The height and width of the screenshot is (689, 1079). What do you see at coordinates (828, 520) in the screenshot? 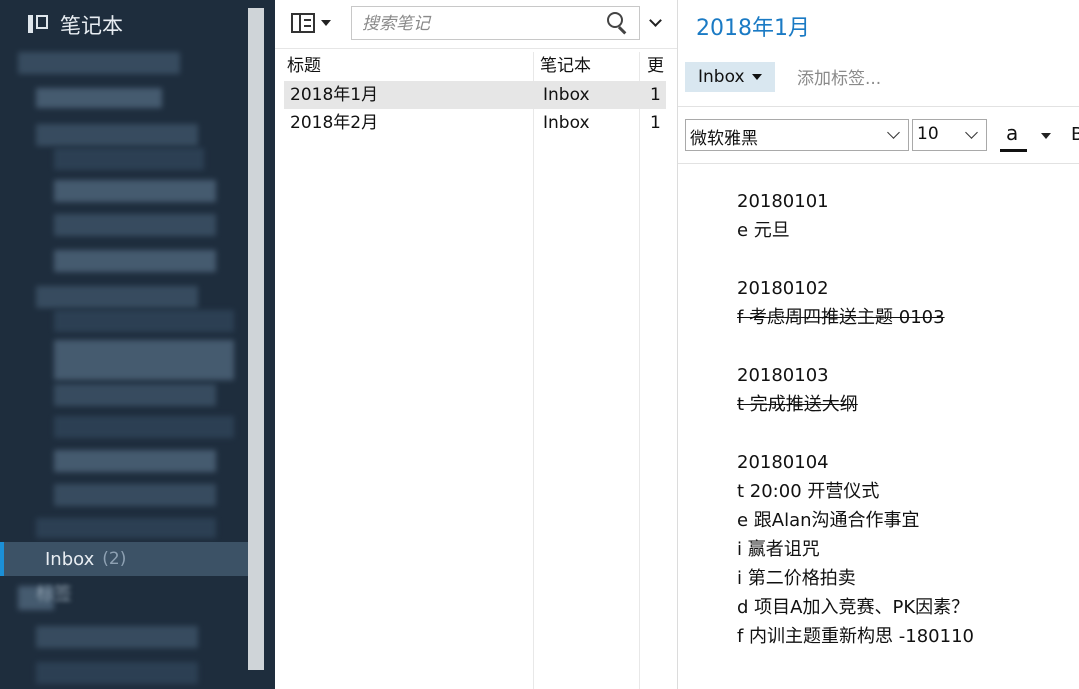
I see `note-line: e 跟Alan沟通合作事宜` at bounding box center [828, 520].